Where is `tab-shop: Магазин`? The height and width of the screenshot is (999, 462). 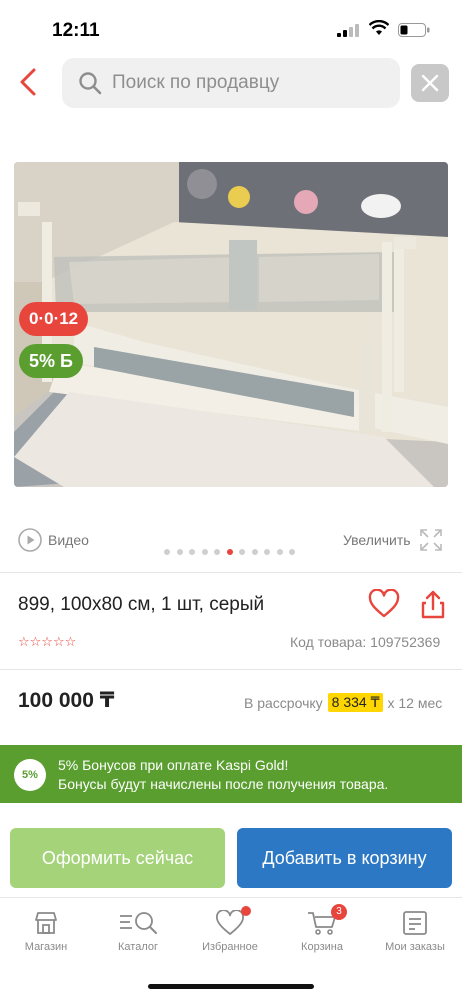 tab-shop: Магазин is located at coordinates (46, 929).